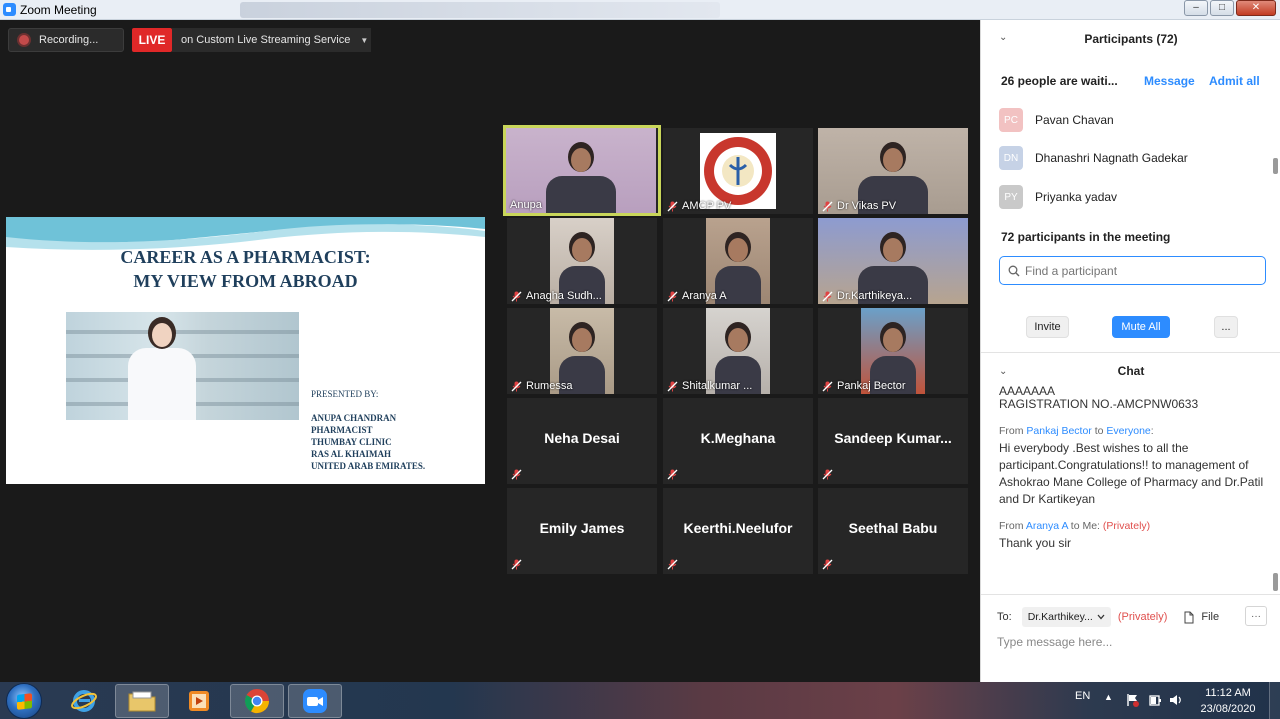 This screenshot has width=1280, height=719. Describe the element at coordinates (1275, 505) in the screenshot. I see `chat-scrollbar` at that location.